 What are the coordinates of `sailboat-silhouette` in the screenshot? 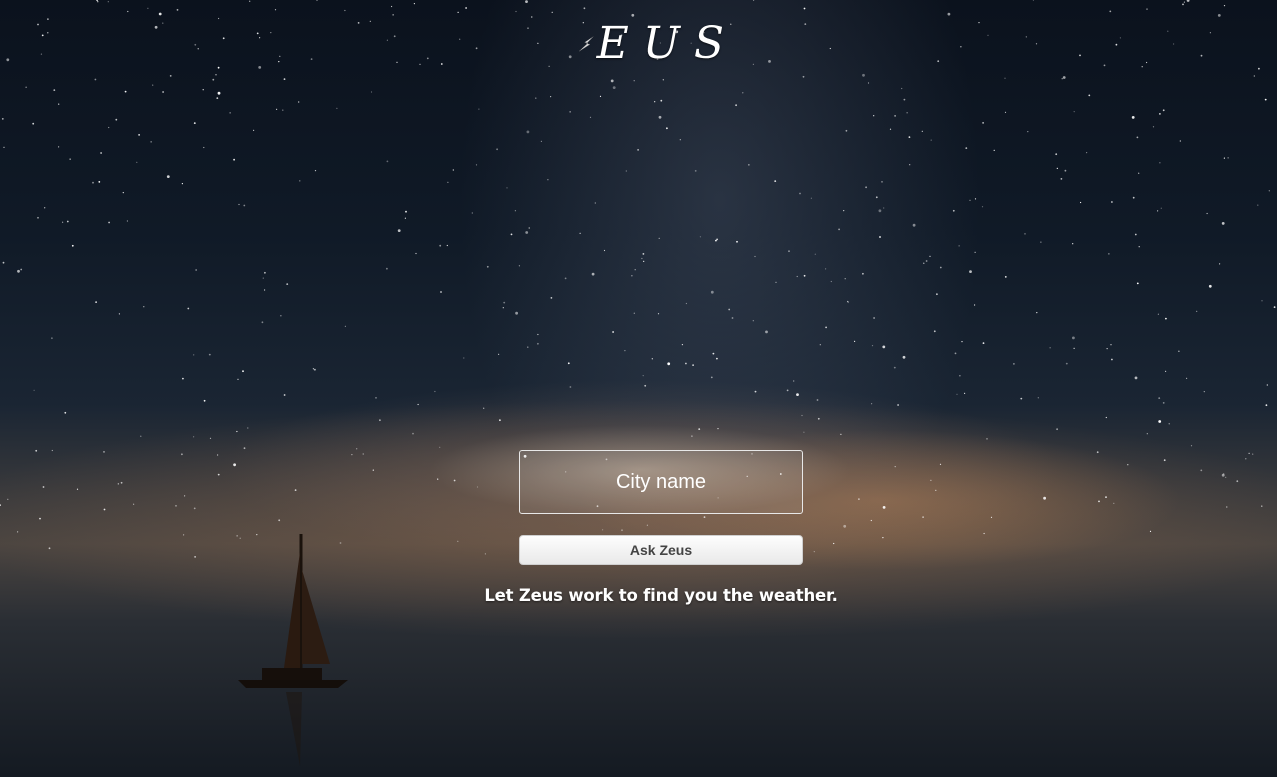 It's located at (293, 650).